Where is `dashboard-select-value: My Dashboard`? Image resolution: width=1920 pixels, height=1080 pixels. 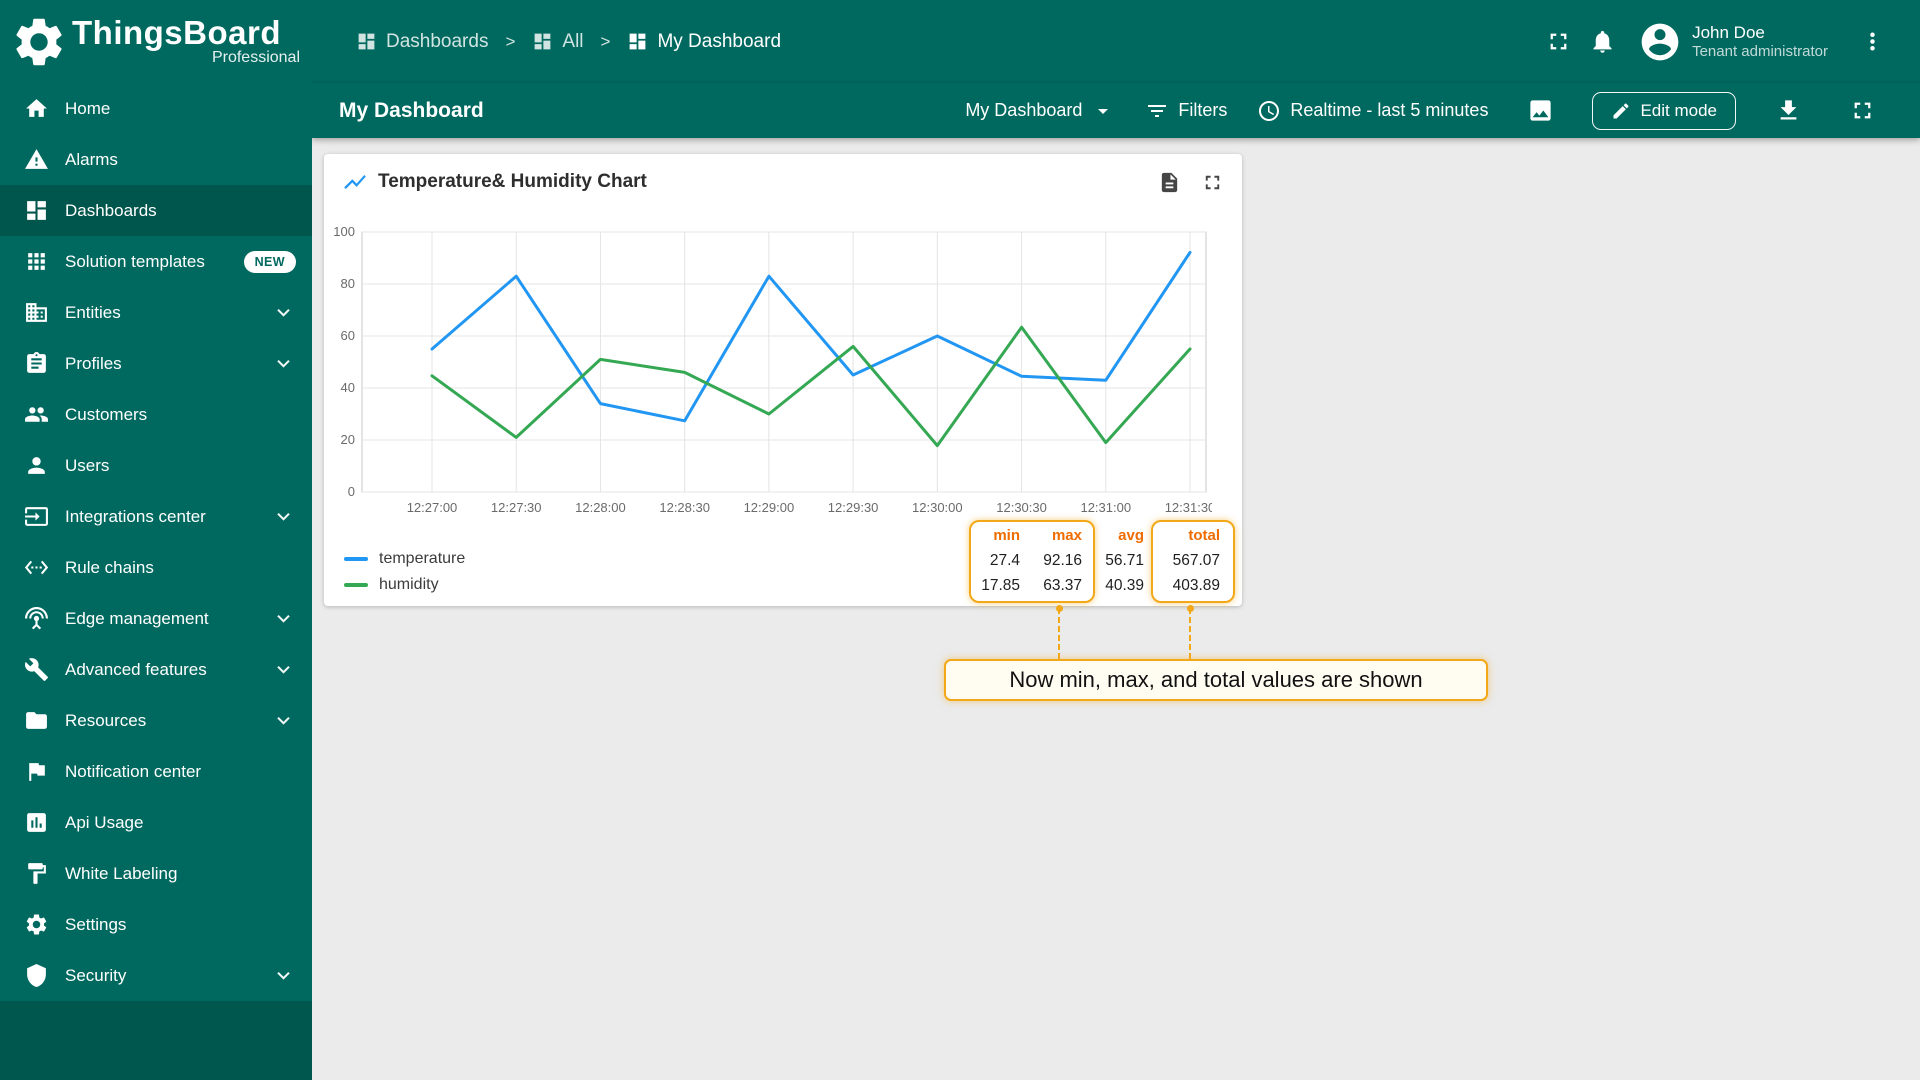
dashboard-select-value: My Dashboard is located at coordinates (1024, 110).